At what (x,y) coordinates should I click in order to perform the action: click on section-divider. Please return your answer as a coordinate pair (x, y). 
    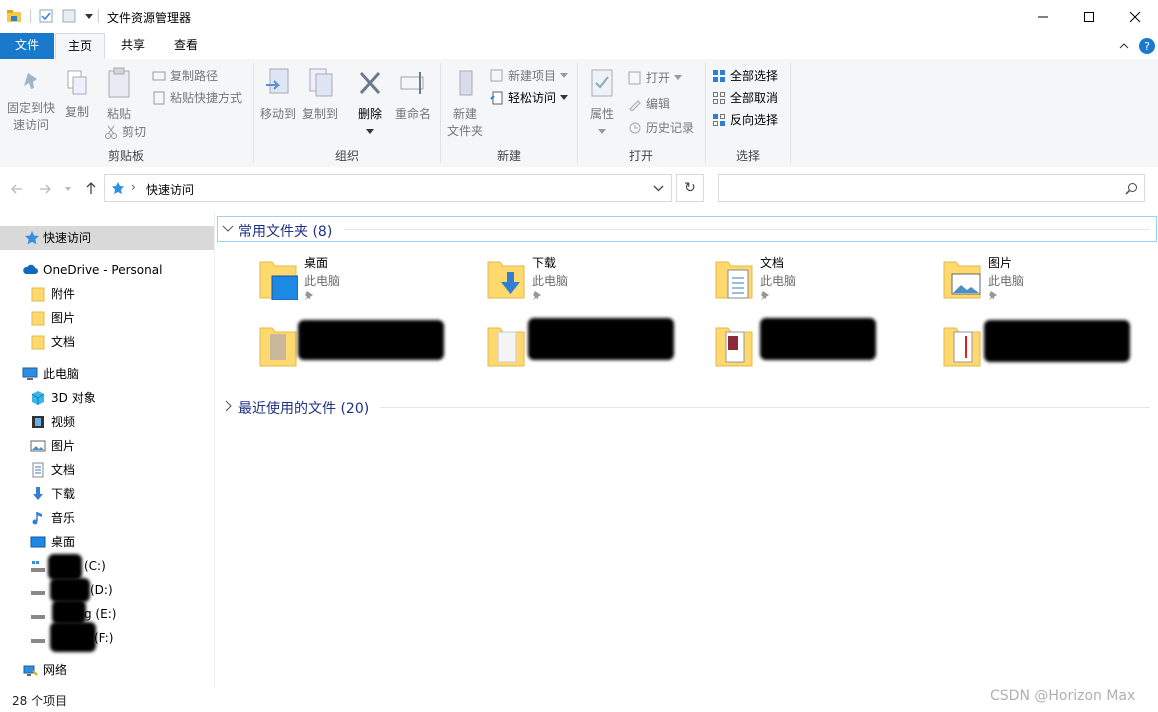
    Looking at the image, I should click on (747, 229).